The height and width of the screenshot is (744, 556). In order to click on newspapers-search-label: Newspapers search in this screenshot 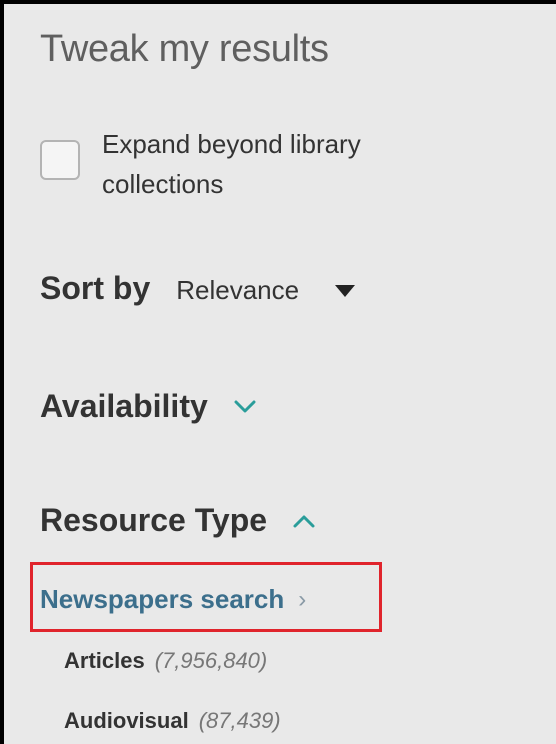, I will do `click(162, 599)`.